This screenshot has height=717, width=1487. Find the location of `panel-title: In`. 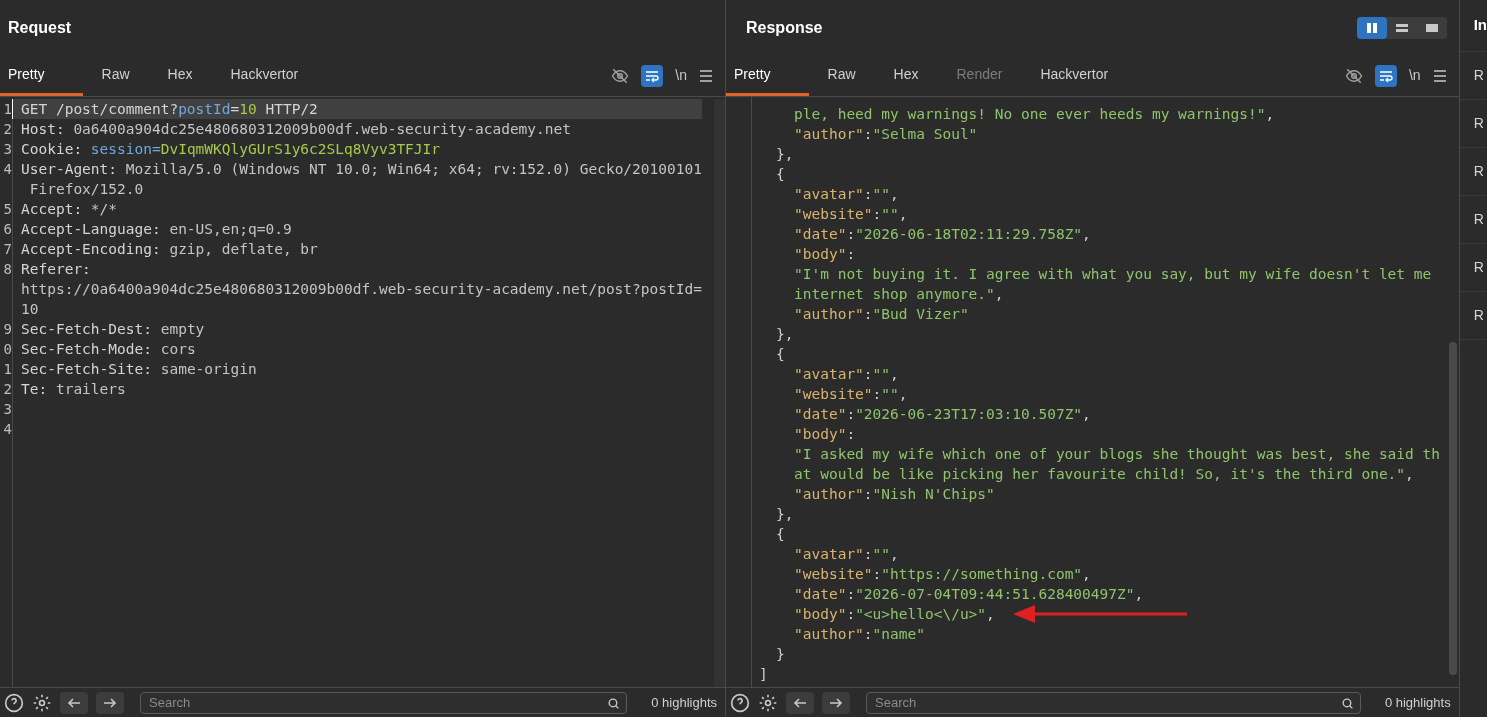

panel-title: In is located at coordinates (1480, 25).